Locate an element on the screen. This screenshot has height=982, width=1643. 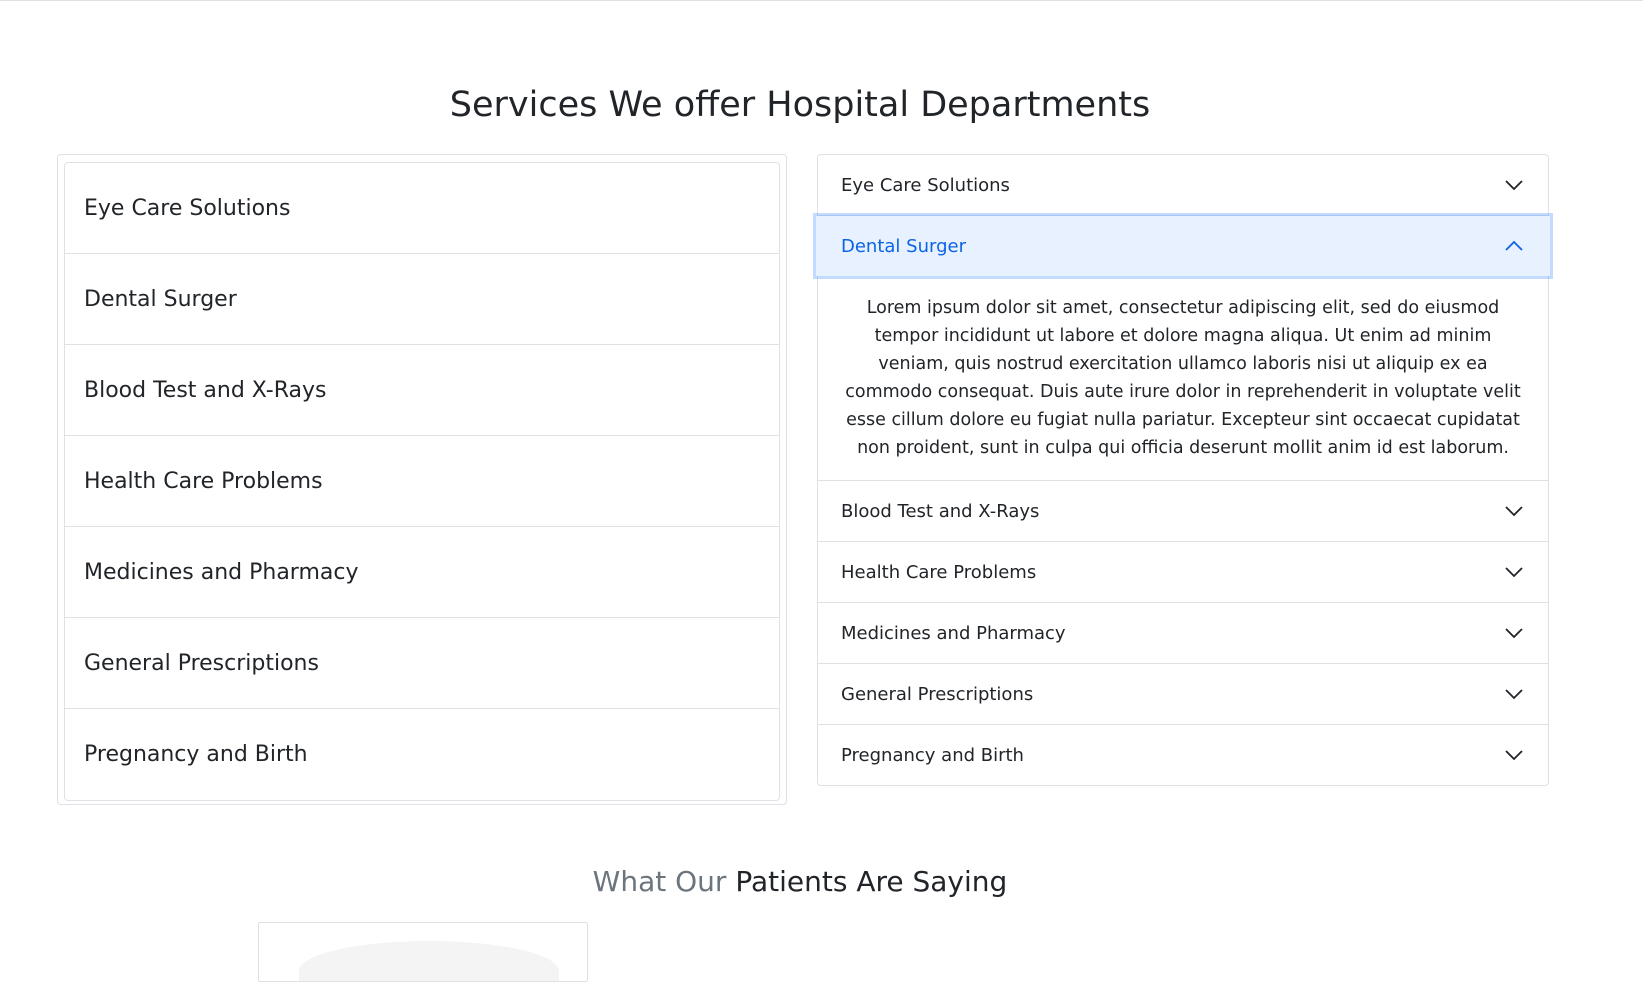
accordion-item-eye-care: Eye Care Solutions is located at coordinates (1183, 185).